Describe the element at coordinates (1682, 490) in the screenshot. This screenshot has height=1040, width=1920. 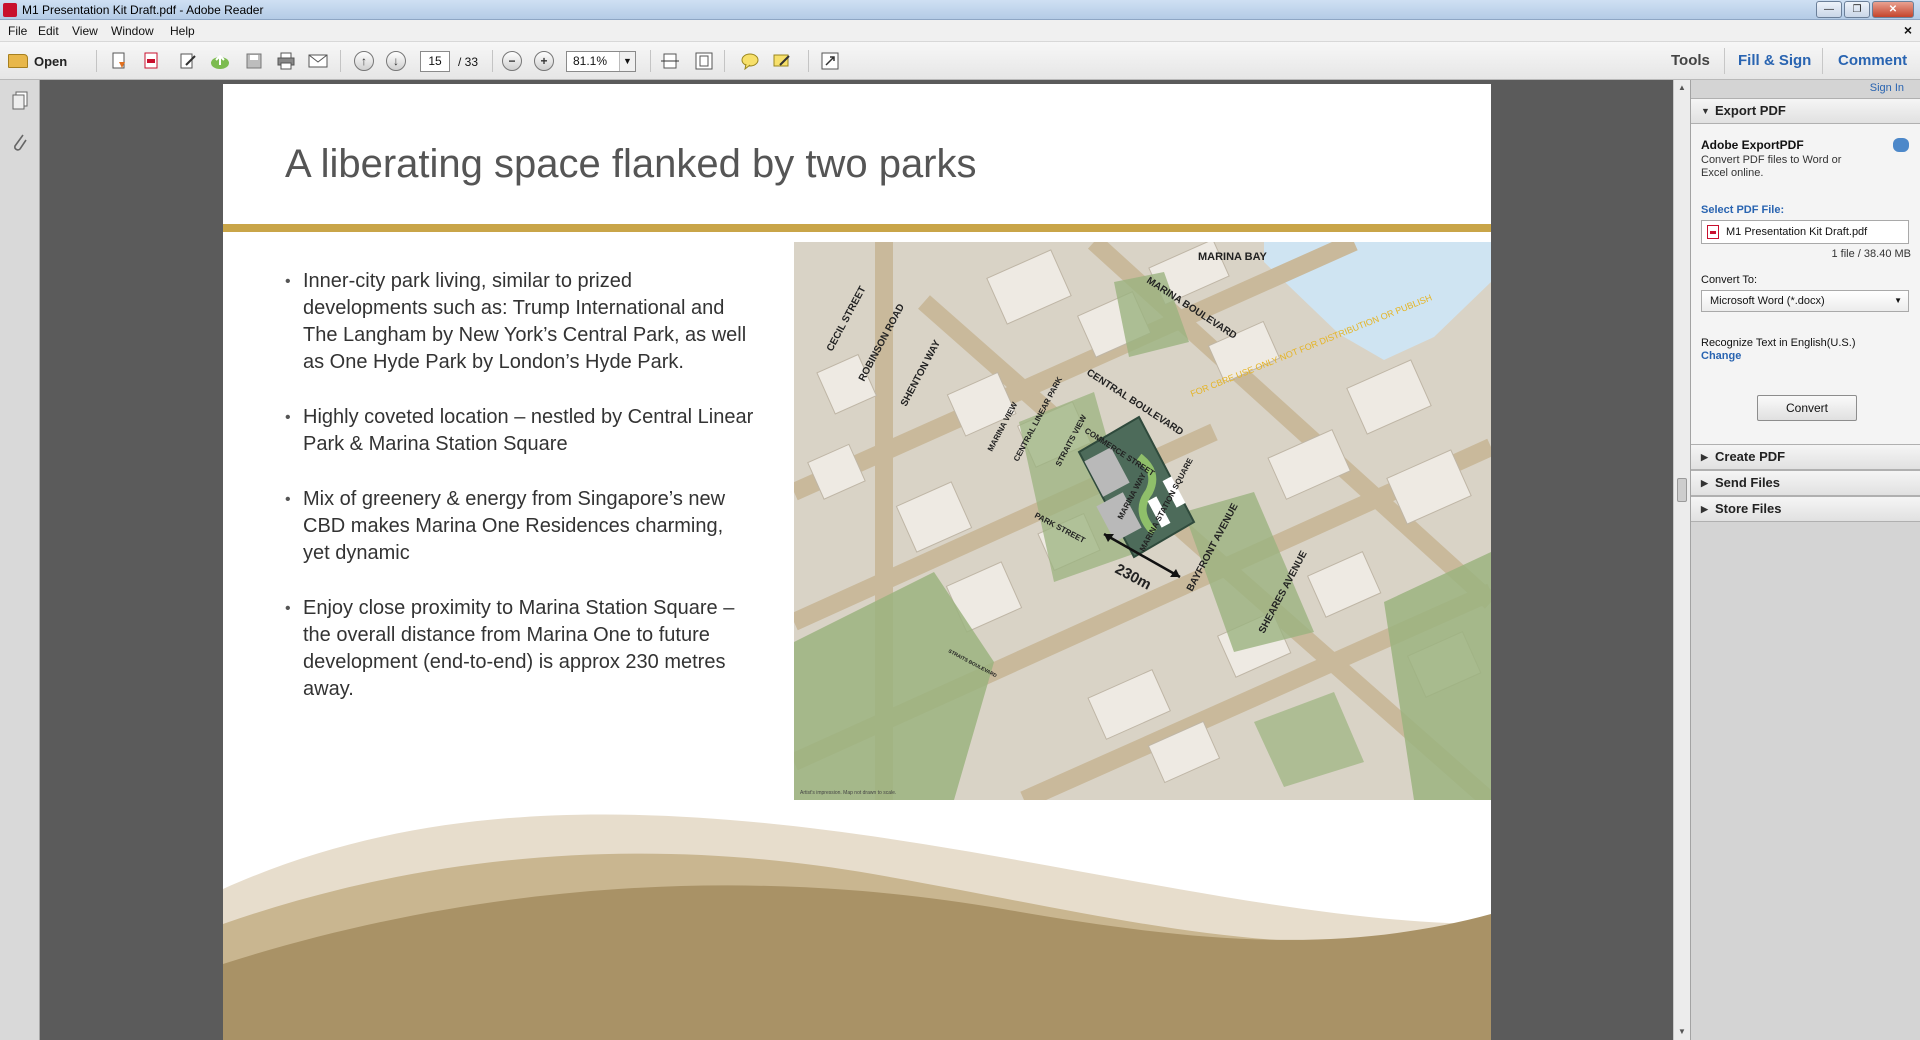
I see `scroll-thumb` at that location.